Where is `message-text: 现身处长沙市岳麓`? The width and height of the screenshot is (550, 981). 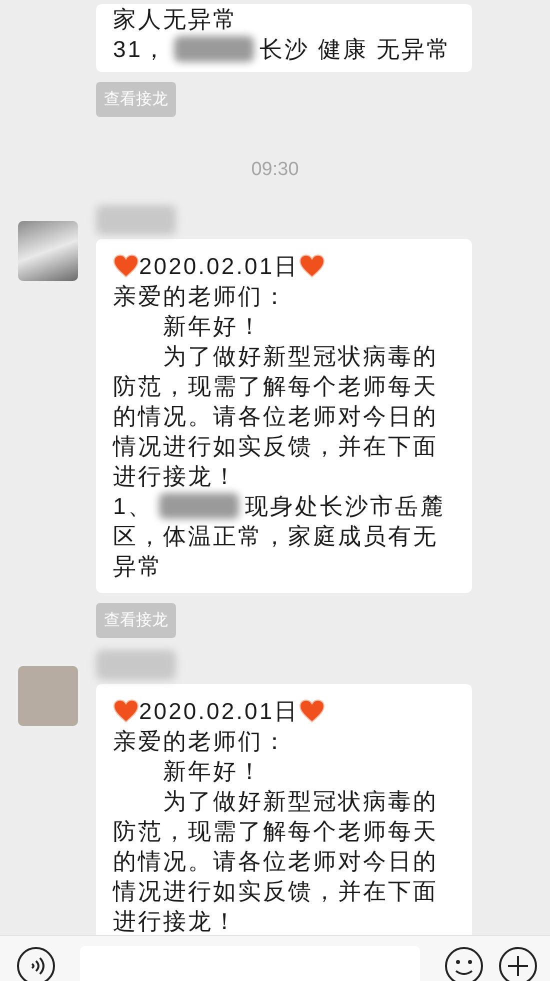
message-text: 现身处长沙市岳麓 is located at coordinates (344, 506).